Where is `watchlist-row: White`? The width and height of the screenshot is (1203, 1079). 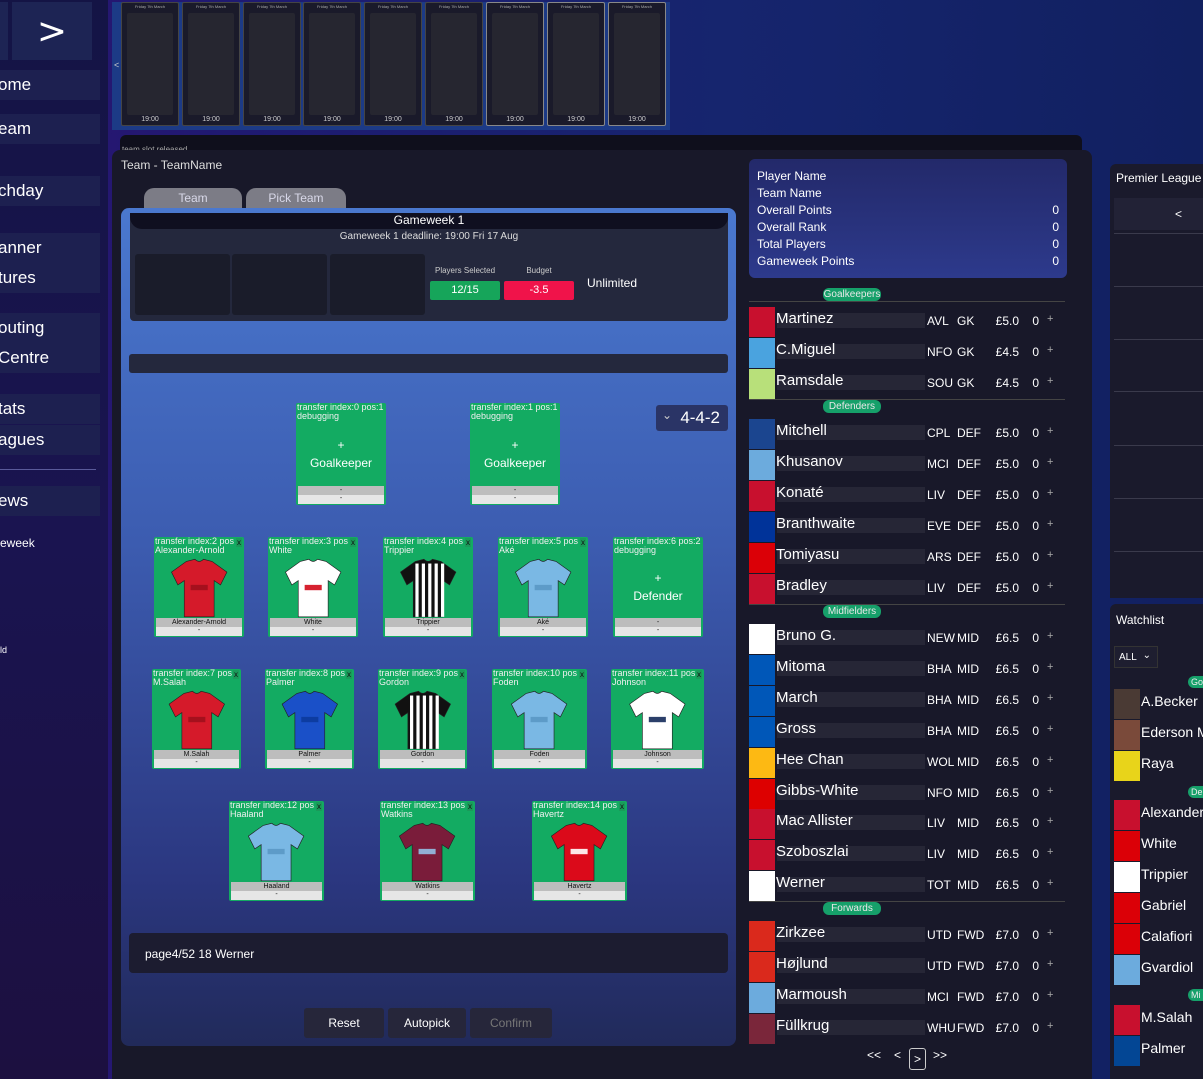
watchlist-row: White is located at coordinates (1158, 846).